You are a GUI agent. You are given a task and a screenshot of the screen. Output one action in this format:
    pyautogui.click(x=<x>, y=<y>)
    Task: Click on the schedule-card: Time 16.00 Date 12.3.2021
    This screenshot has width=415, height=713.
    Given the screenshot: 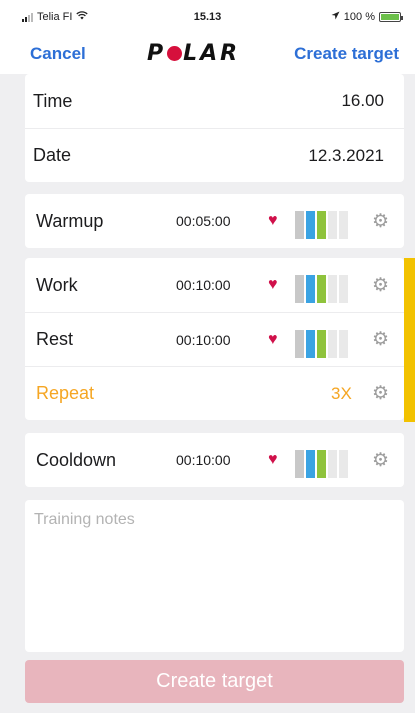 What is the action you would take?
    pyautogui.click(x=214, y=128)
    